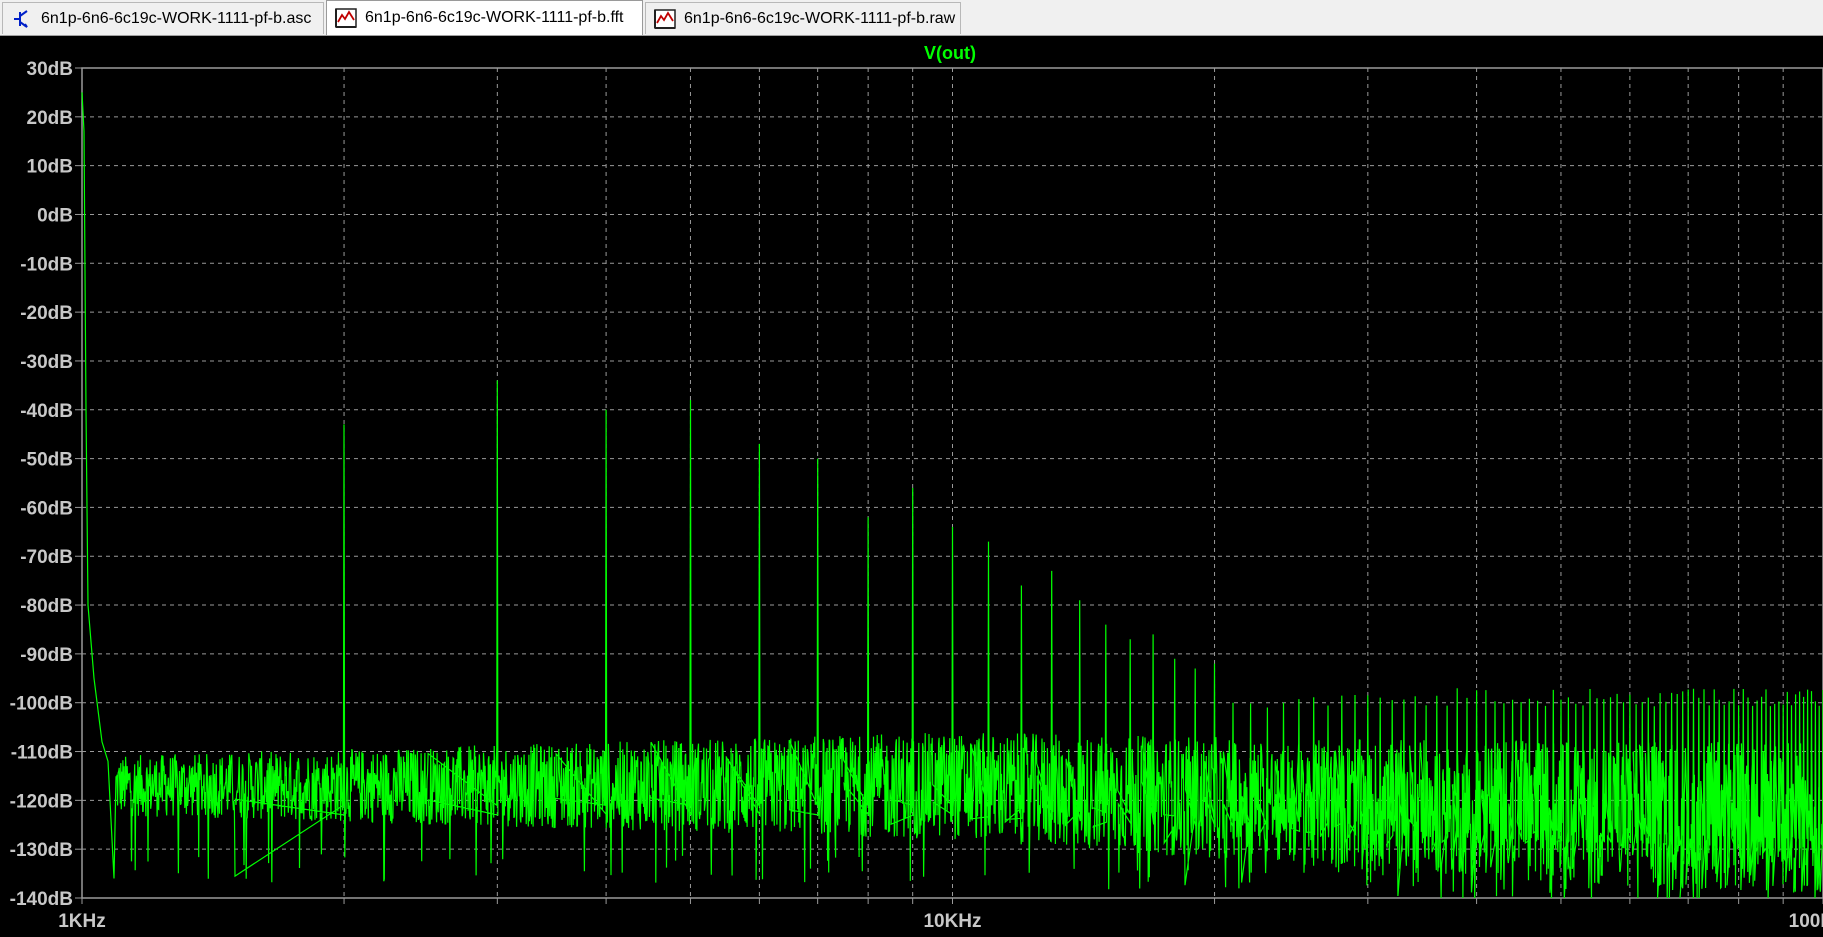 This screenshot has width=1823, height=937. I want to click on y-tick-label: -40dB, so click(46, 411).